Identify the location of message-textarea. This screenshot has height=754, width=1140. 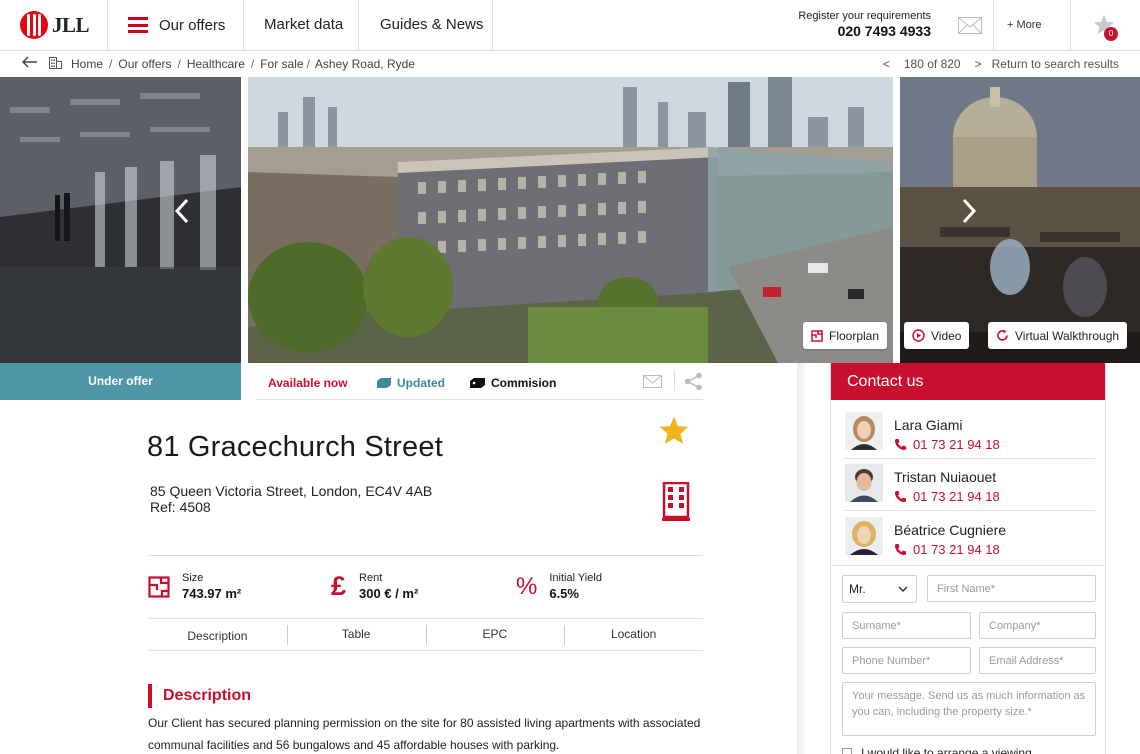
(969, 709).